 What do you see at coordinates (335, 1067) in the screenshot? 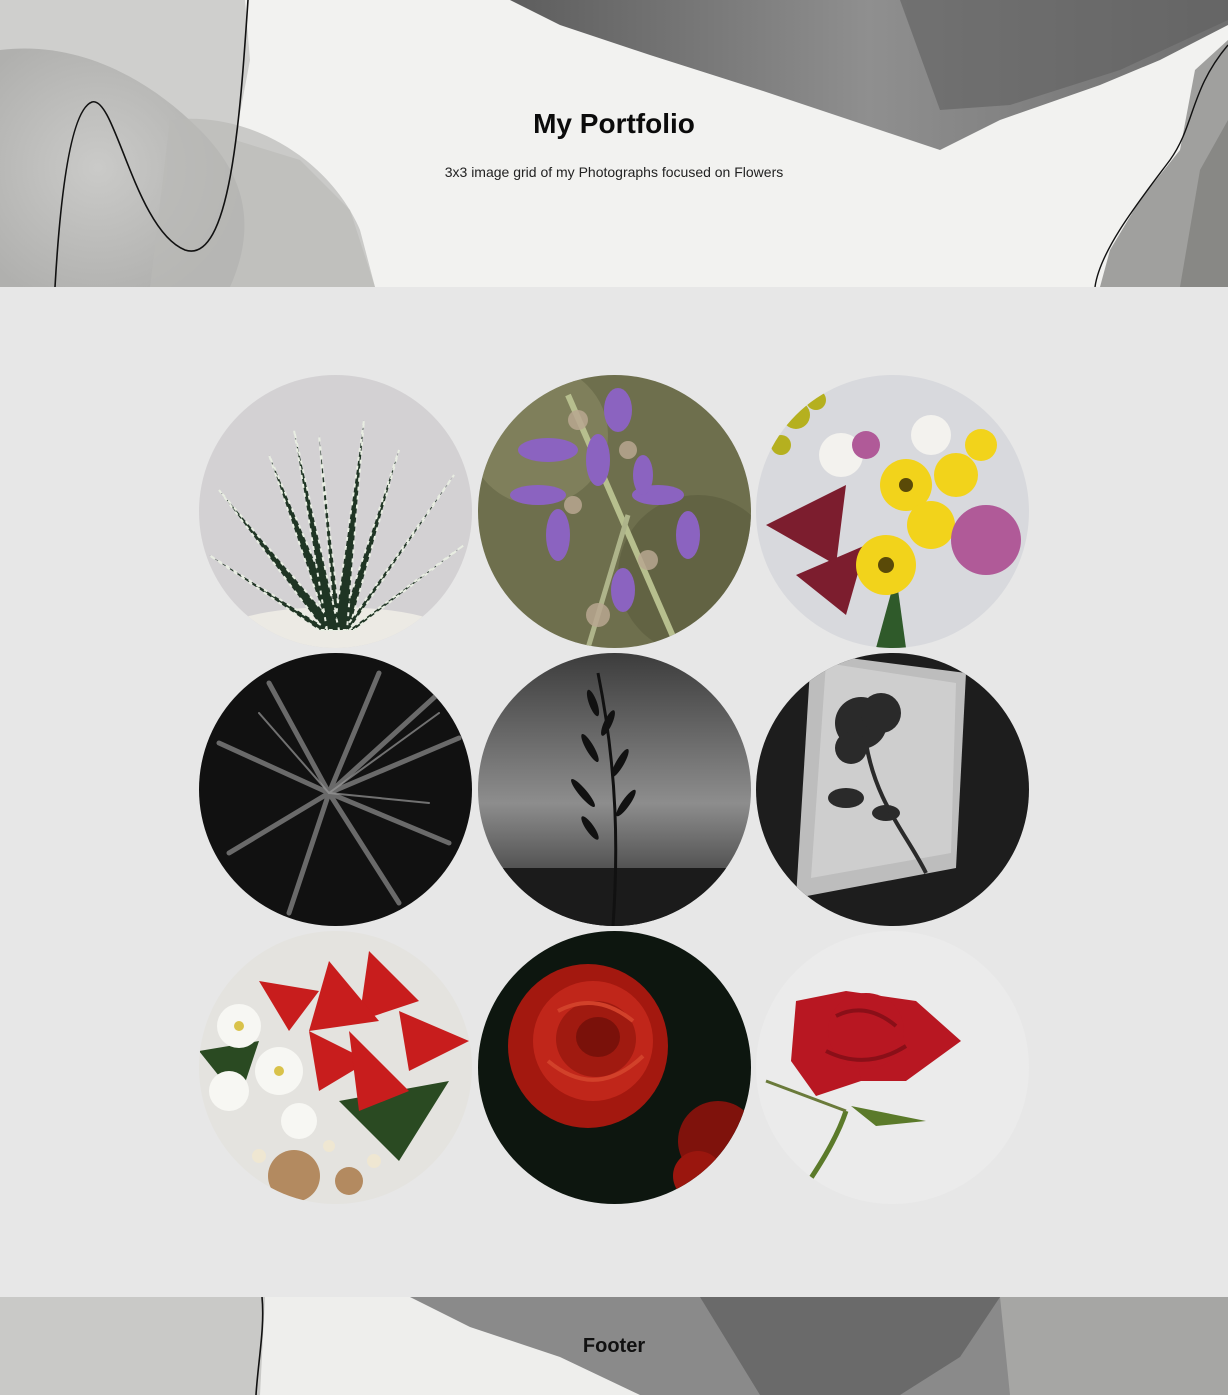
I see `photo-poinsettia-arrangement` at bounding box center [335, 1067].